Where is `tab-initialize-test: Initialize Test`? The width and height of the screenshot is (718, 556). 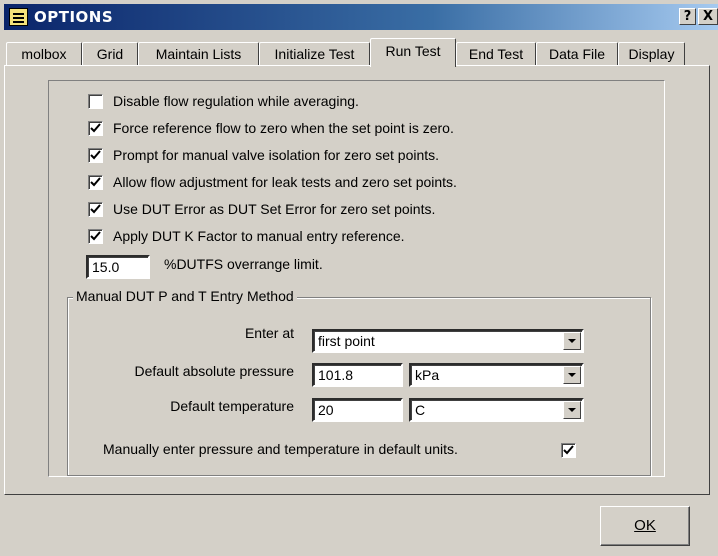 tab-initialize-test: Initialize Test is located at coordinates (314, 54).